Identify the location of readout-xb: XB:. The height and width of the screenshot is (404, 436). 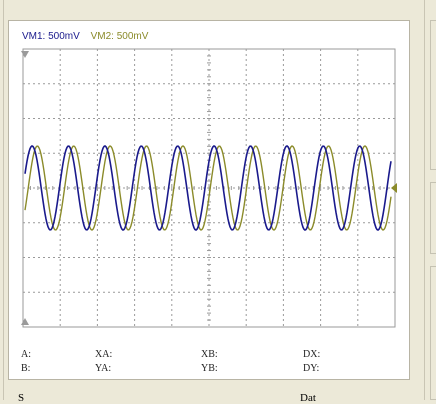
(209, 354).